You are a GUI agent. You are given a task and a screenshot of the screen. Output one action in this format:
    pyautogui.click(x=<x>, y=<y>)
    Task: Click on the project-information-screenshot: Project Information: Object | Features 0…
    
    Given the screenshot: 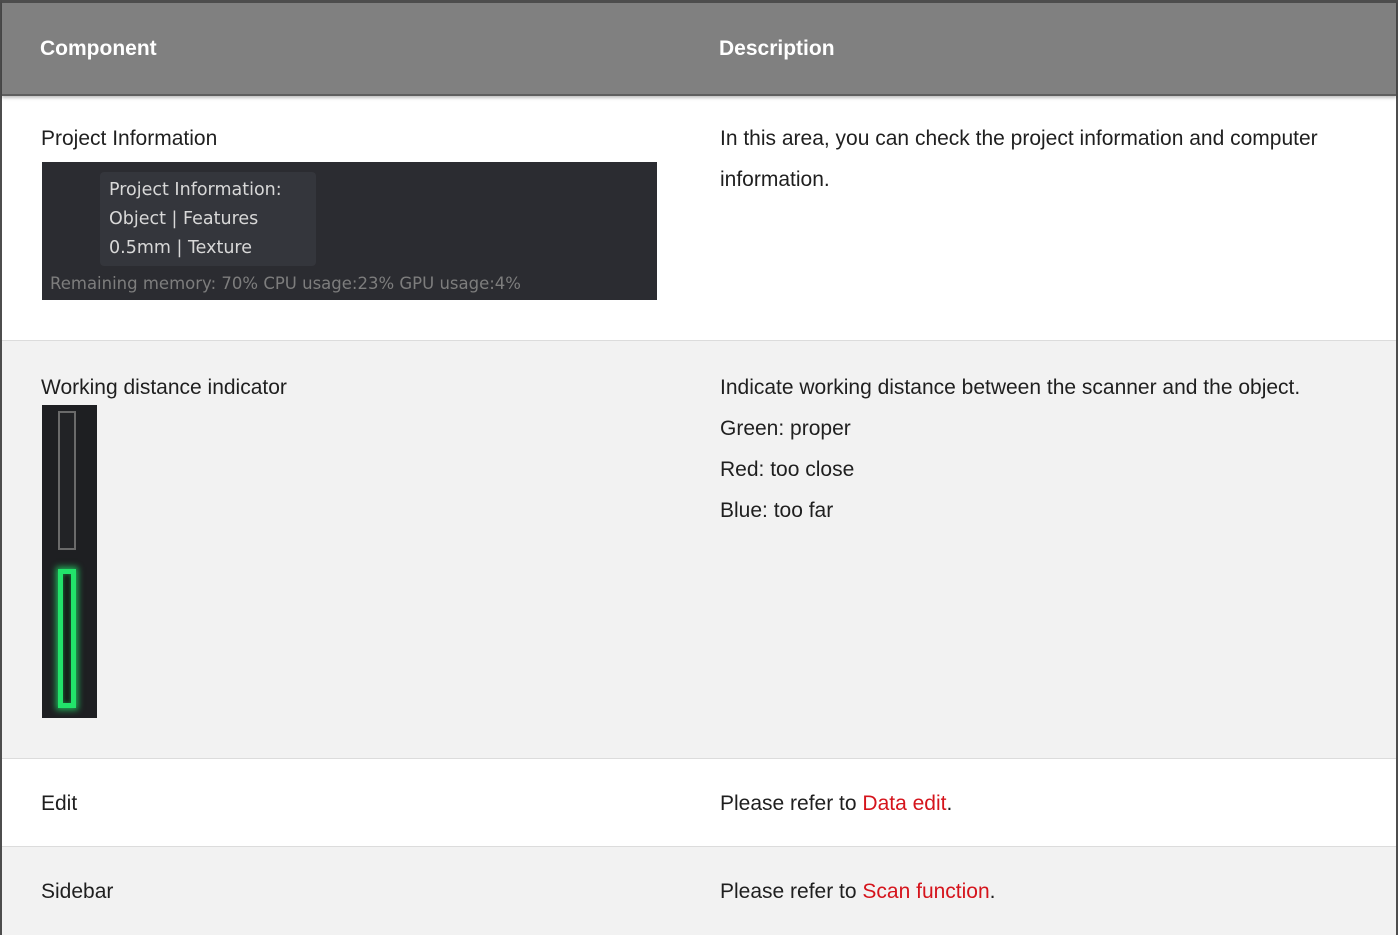 What is the action you would take?
    pyautogui.click(x=349, y=231)
    